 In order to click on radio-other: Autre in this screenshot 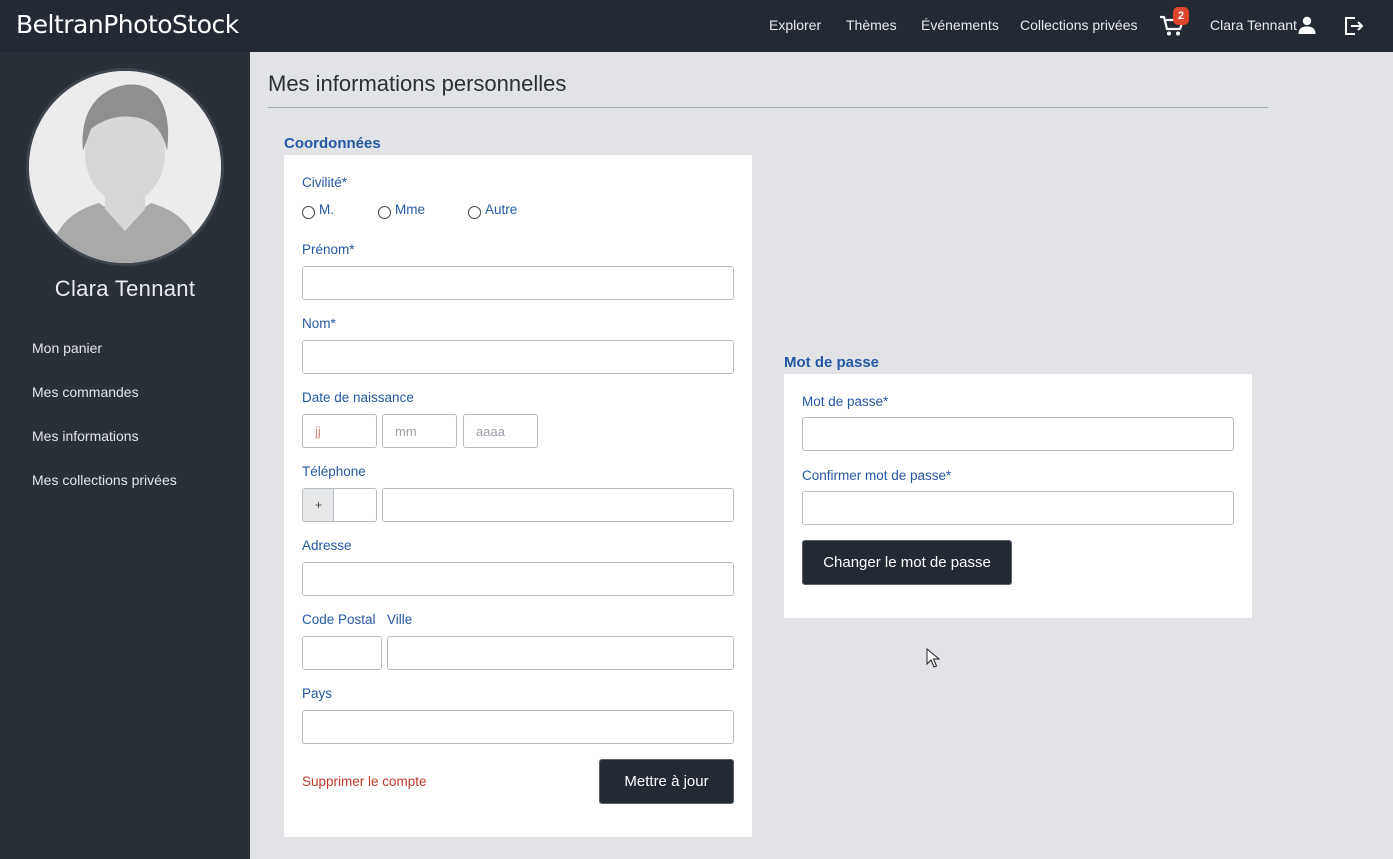, I will do `click(492, 212)`.